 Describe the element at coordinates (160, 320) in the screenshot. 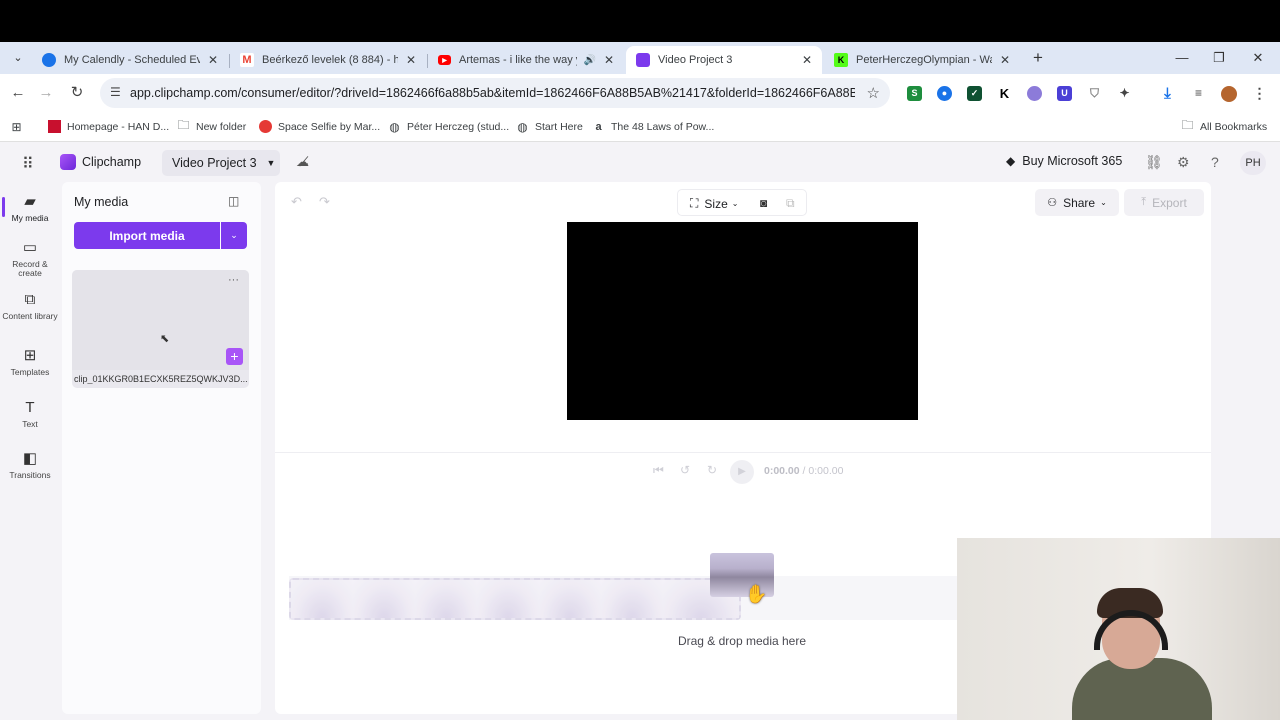

I see `clip-thumbnail` at that location.